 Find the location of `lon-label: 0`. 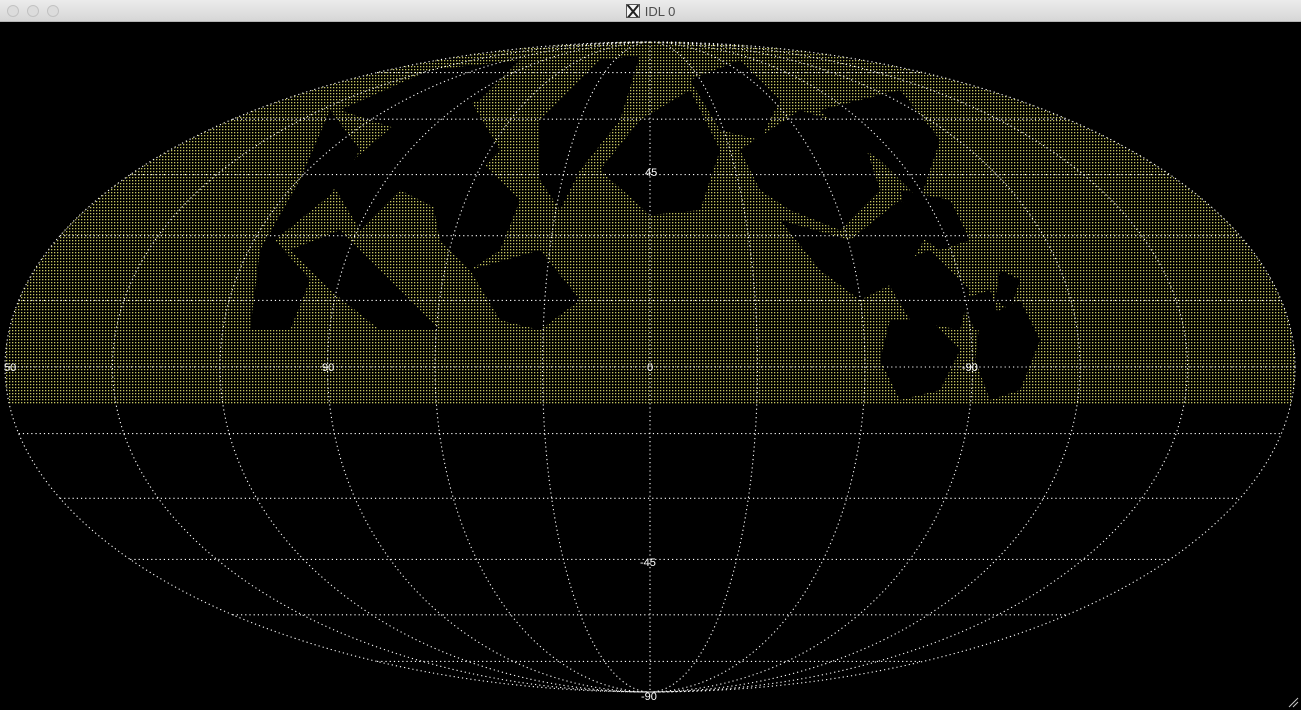

lon-label: 0 is located at coordinates (650, 368).